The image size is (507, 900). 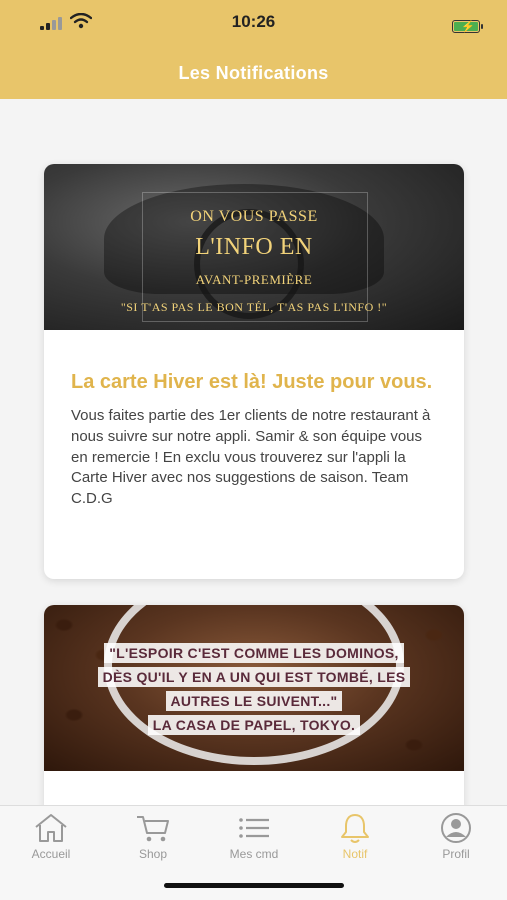 I want to click on app-header: 10:26 ⚡ Les Notifications, so click(x=253, y=49).